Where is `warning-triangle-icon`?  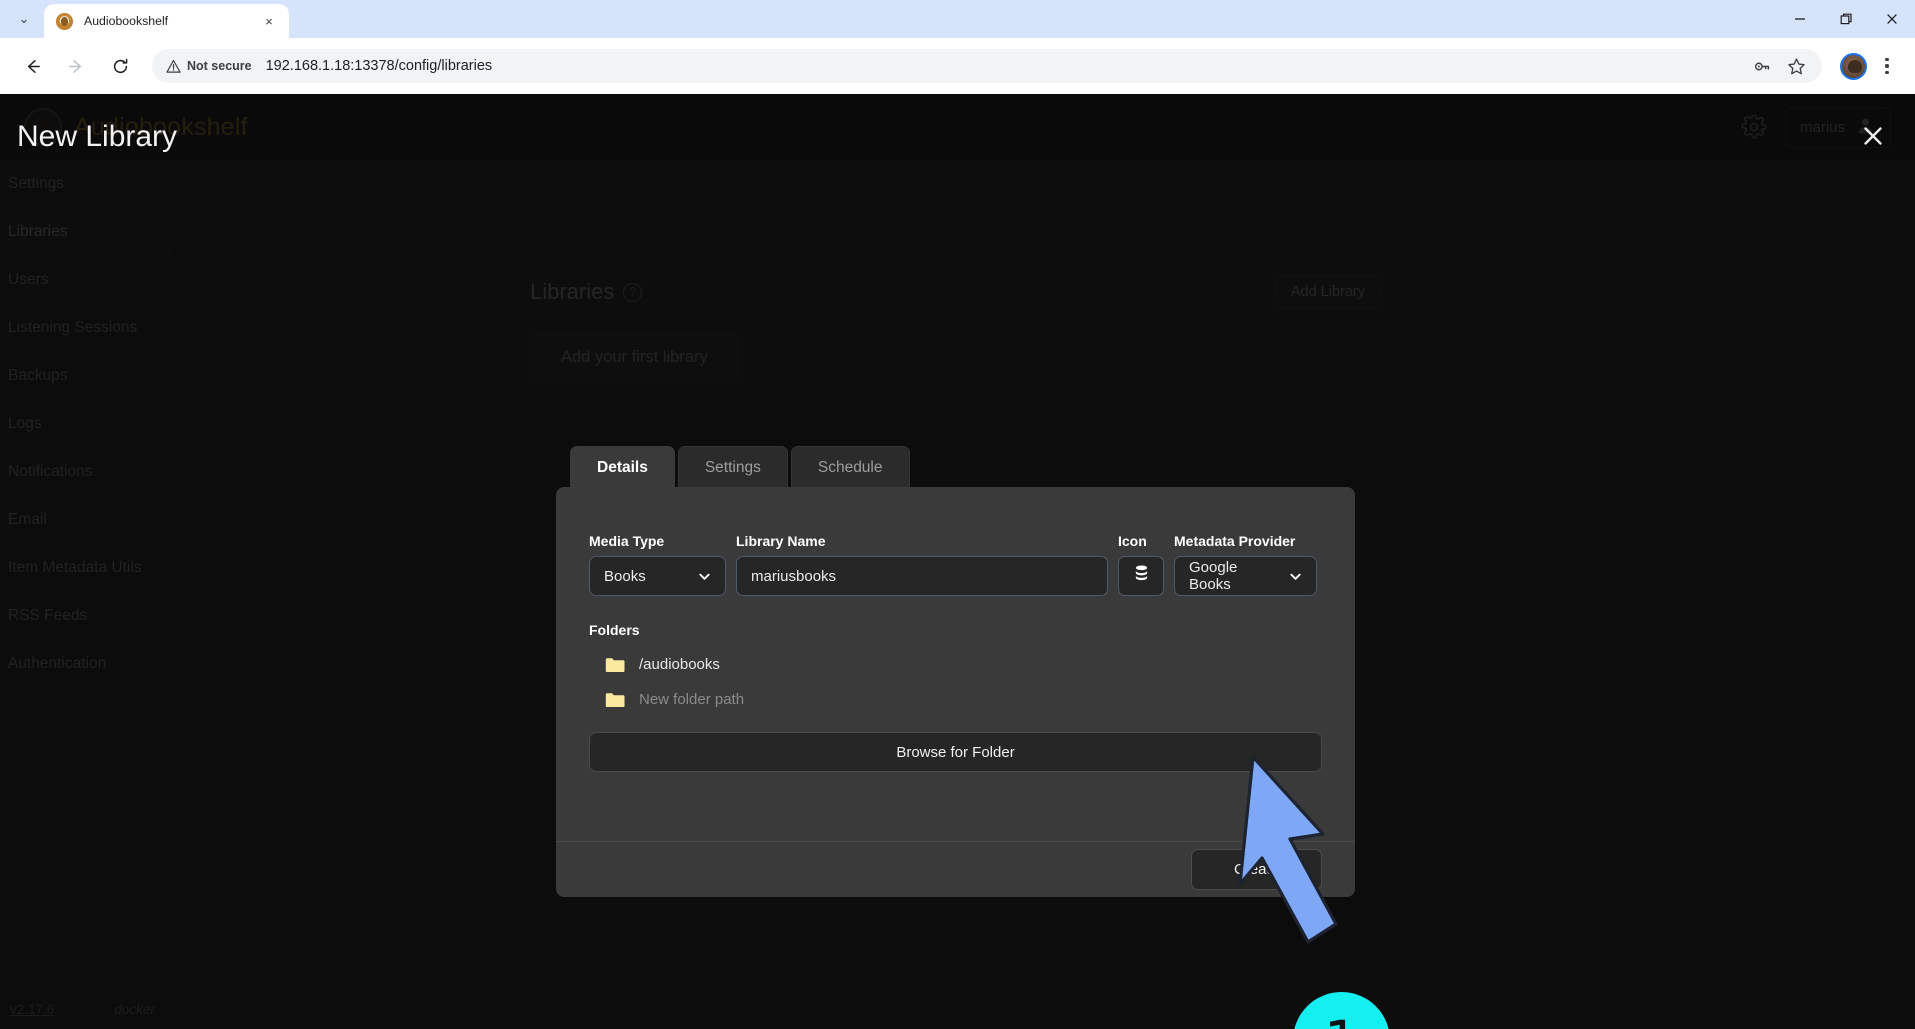 warning-triangle-icon is located at coordinates (173, 66).